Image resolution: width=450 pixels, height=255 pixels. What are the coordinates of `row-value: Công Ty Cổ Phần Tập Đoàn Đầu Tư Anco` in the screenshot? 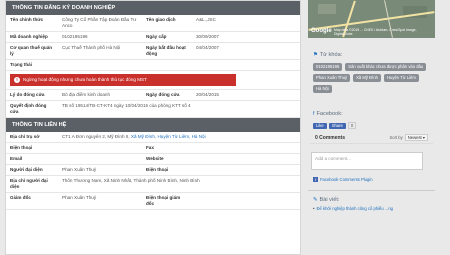 It's located at (99, 22).